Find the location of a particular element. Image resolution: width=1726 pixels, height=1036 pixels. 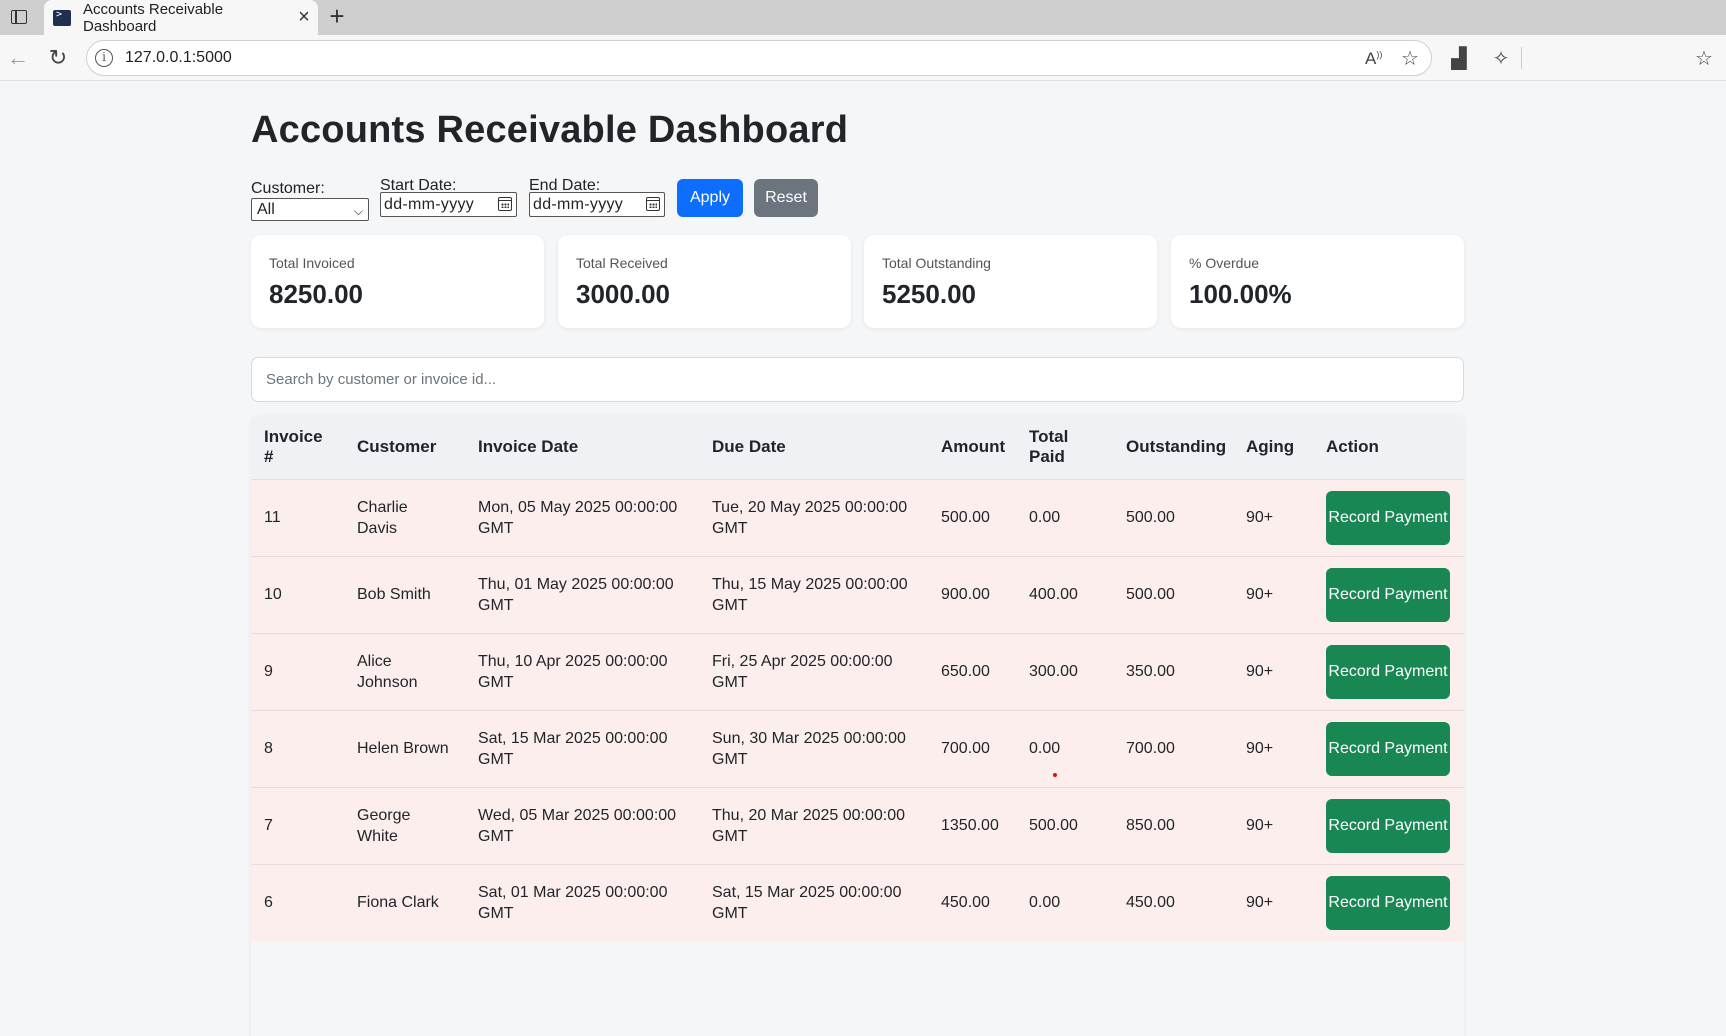

percent-overdue-card: % Overdue 100.00% is located at coordinates (1317, 281).